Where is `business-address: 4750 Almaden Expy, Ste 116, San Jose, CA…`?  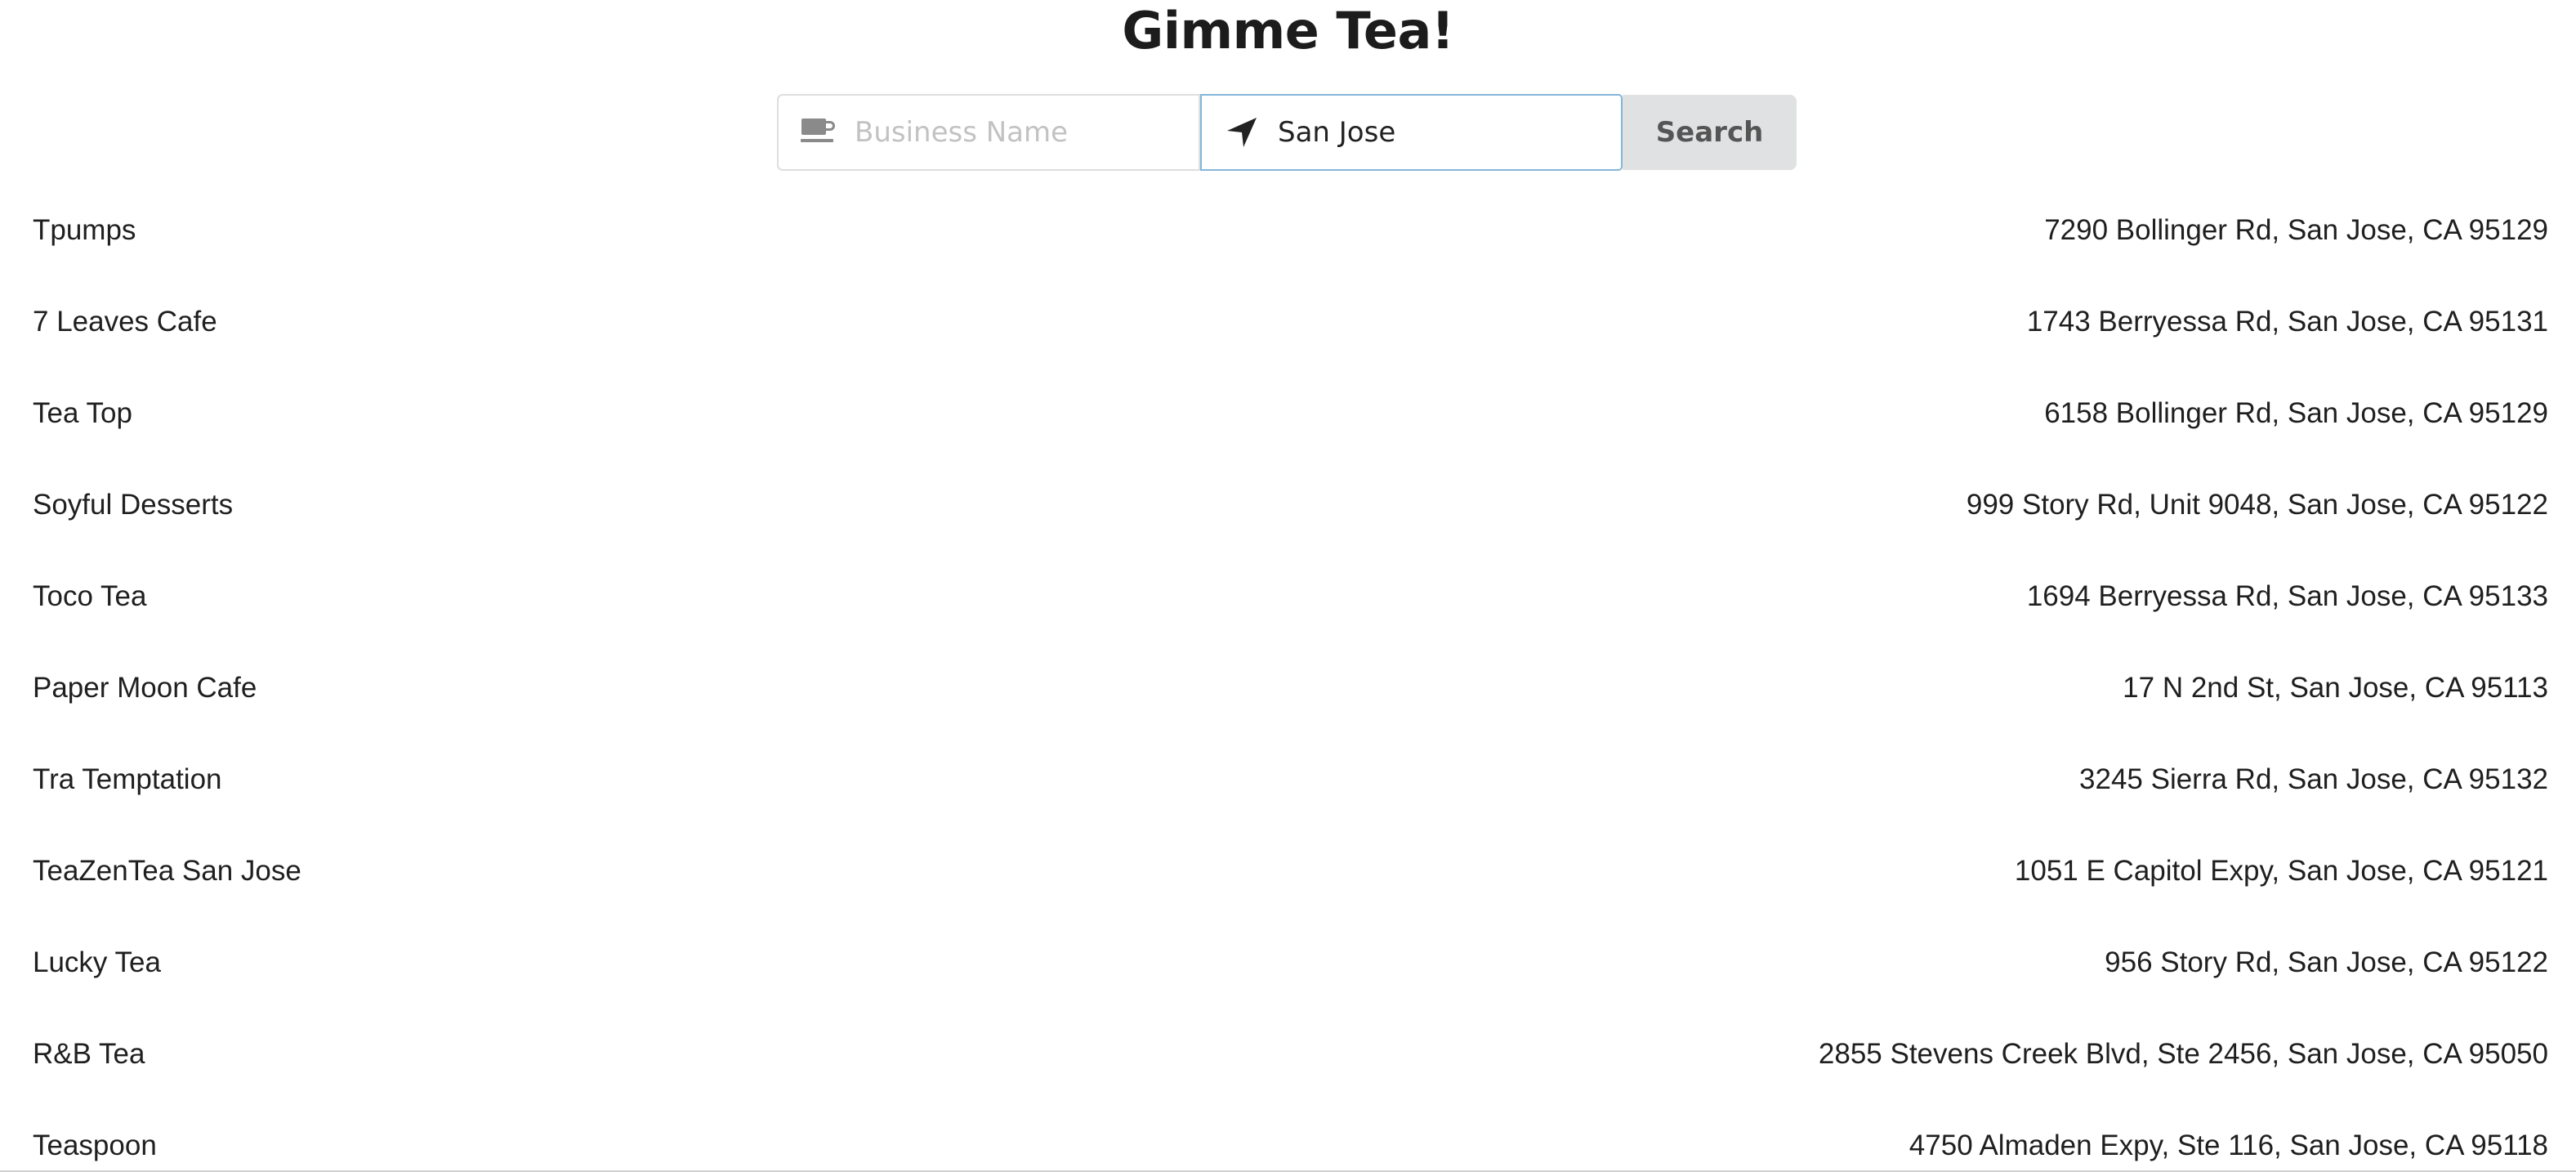
business-address: 4750 Almaden Expy, Ste 116, San Jose, CA… is located at coordinates (2228, 1146).